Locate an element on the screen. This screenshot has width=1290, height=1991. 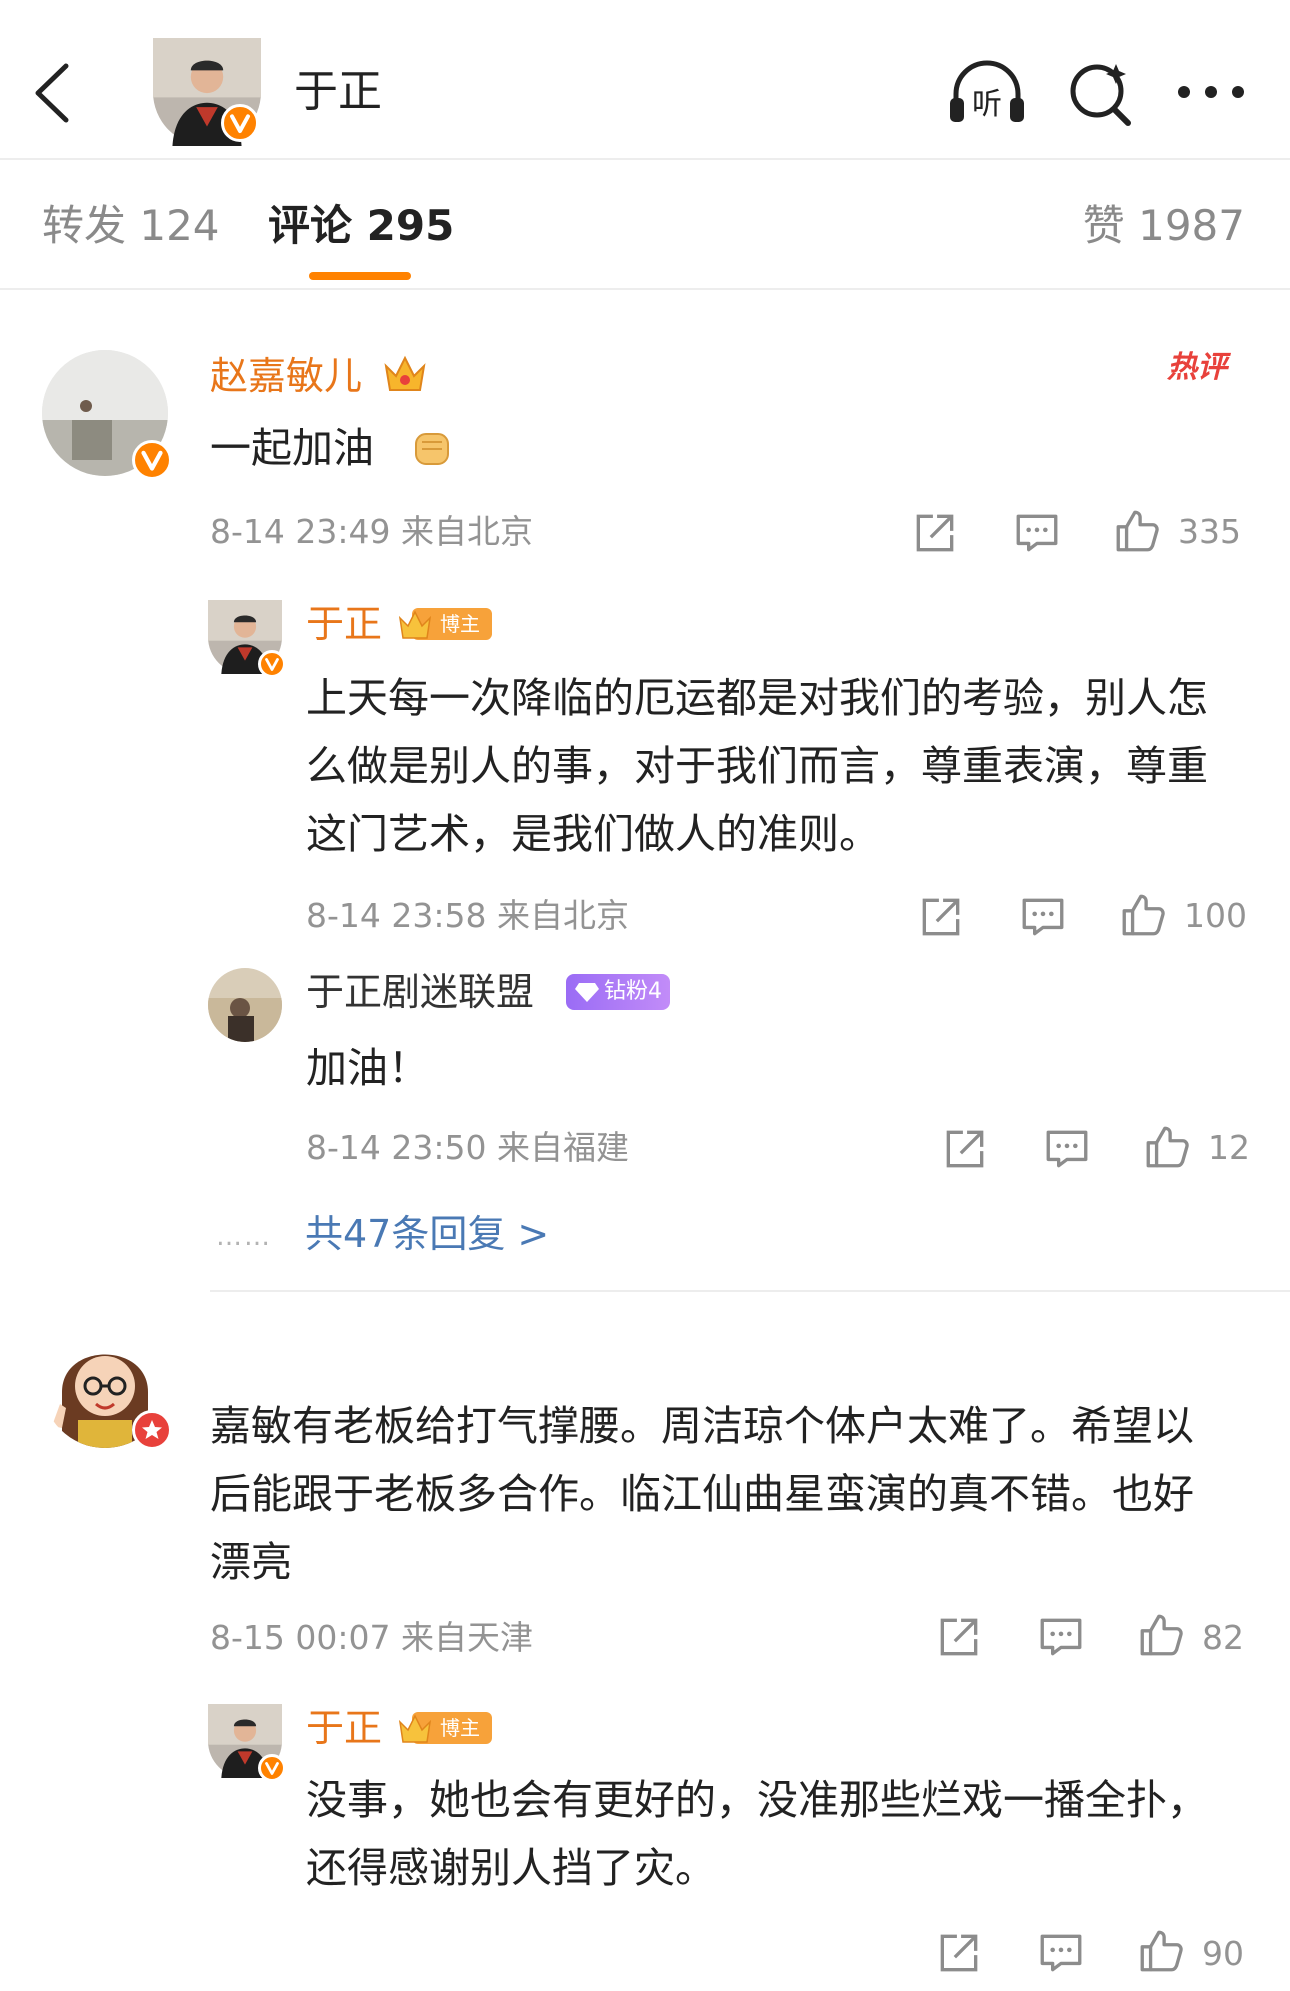
tab-bar: 转发 124 评论 295 赞 1987 is located at coordinates (645, 225).